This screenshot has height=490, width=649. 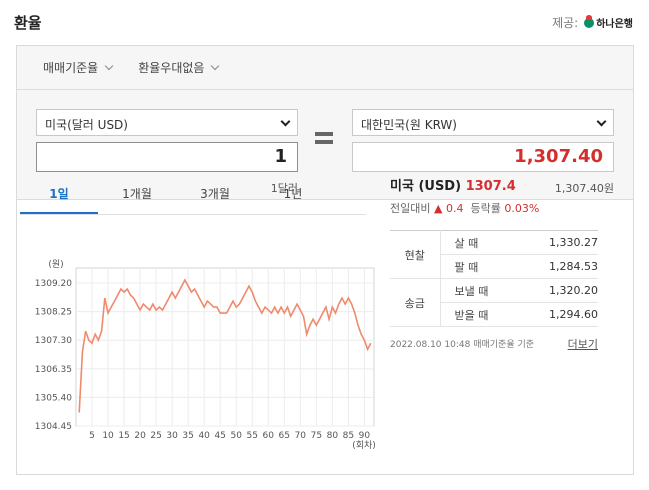 What do you see at coordinates (140, 436) in the screenshot?
I see `x-tick-label: 20` at bounding box center [140, 436].